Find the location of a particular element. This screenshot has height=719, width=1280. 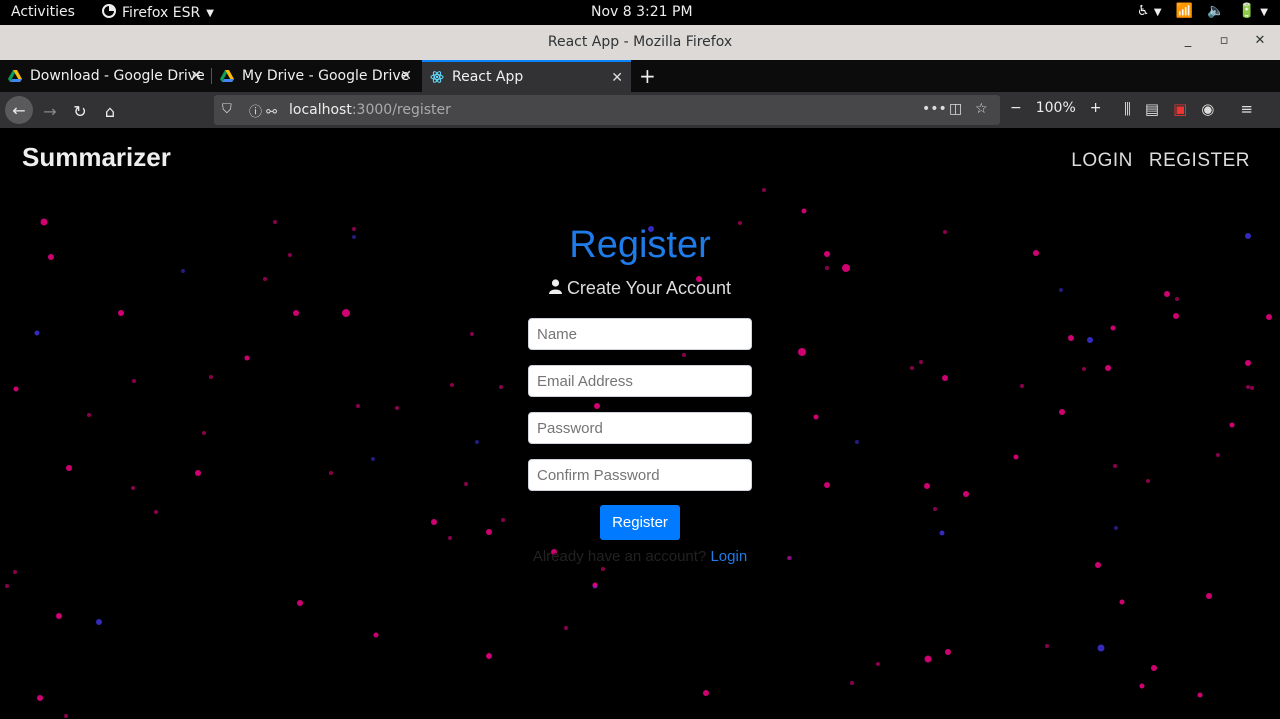

close-window-button: ✕ is located at coordinates (1260, 40).